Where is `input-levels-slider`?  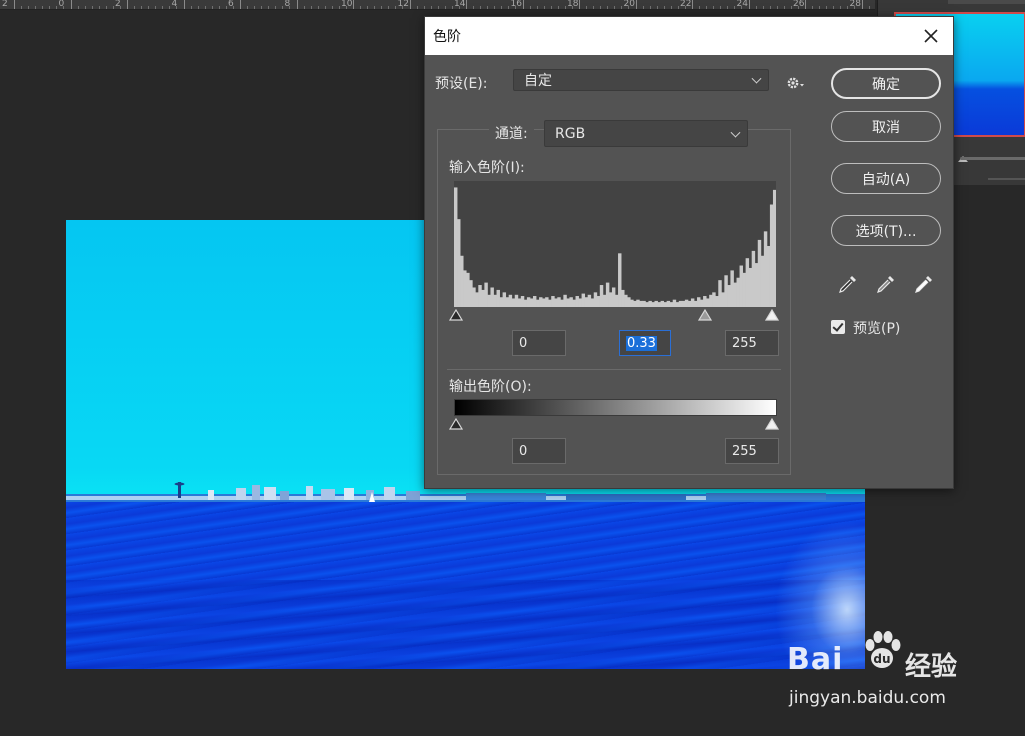 input-levels-slider is located at coordinates (616, 315).